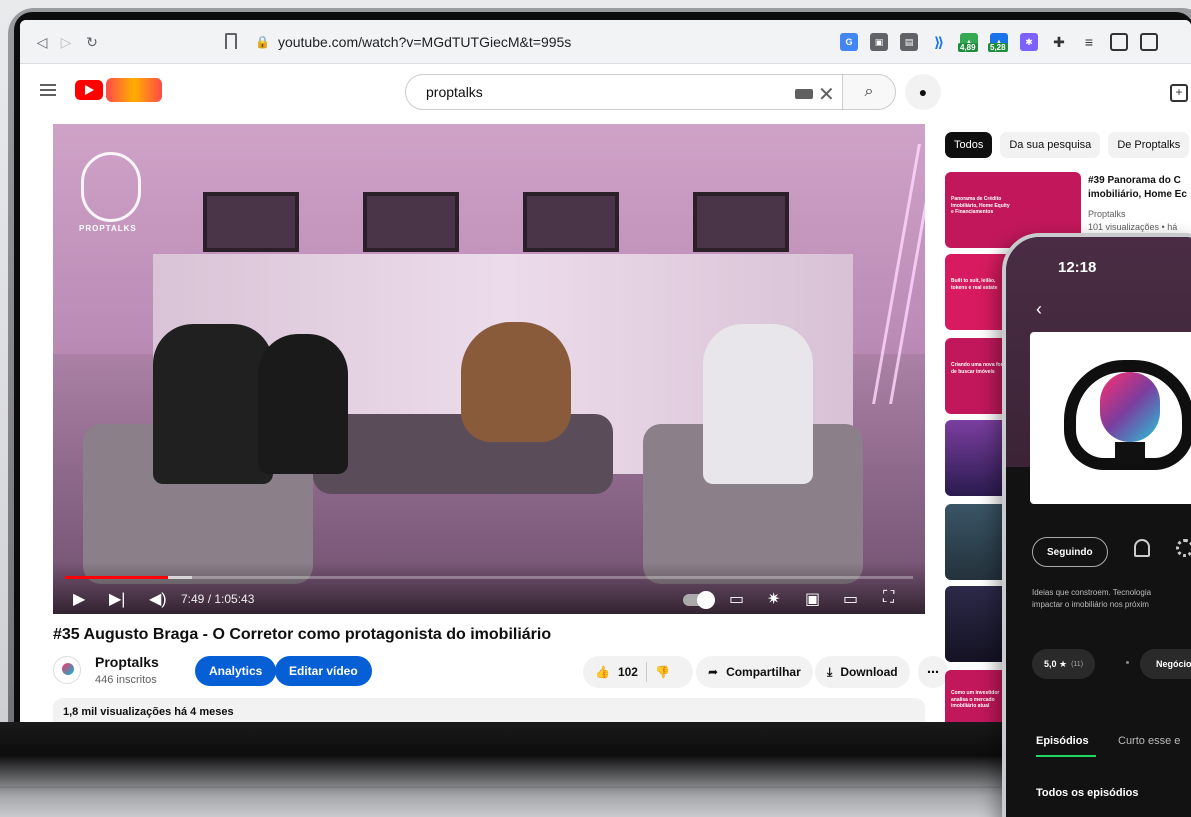 This screenshot has height=817, width=1191. Describe the element at coordinates (969, 145) in the screenshot. I see `chip-all: Todos` at that location.